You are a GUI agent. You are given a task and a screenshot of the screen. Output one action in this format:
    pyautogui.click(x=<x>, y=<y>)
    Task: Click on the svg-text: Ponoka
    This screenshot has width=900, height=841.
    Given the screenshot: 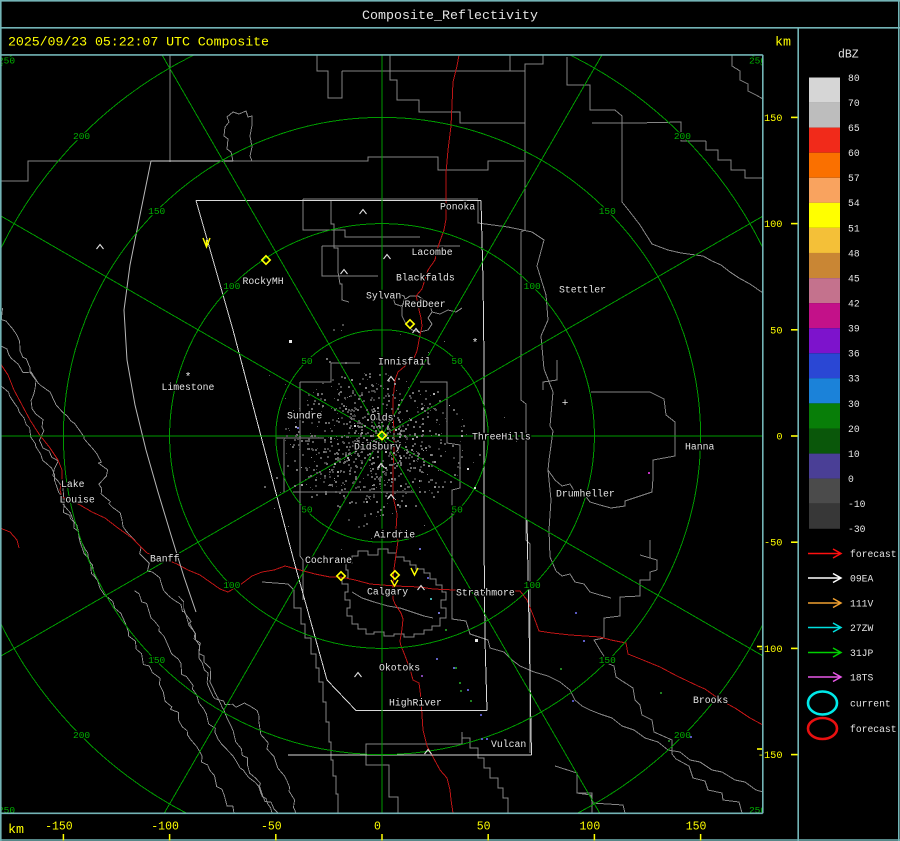 What is the action you would take?
    pyautogui.click(x=457, y=206)
    